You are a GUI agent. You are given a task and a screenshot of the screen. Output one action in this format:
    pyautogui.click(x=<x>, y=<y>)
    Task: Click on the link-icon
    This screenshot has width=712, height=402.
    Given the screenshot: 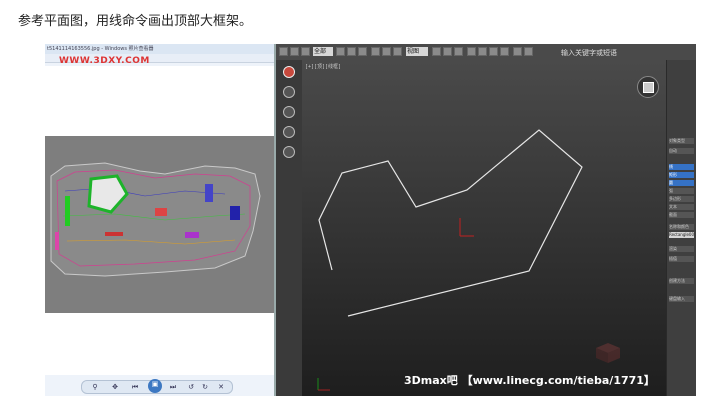 What is the action you would take?
    pyautogui.click(x=305, y=51)
    